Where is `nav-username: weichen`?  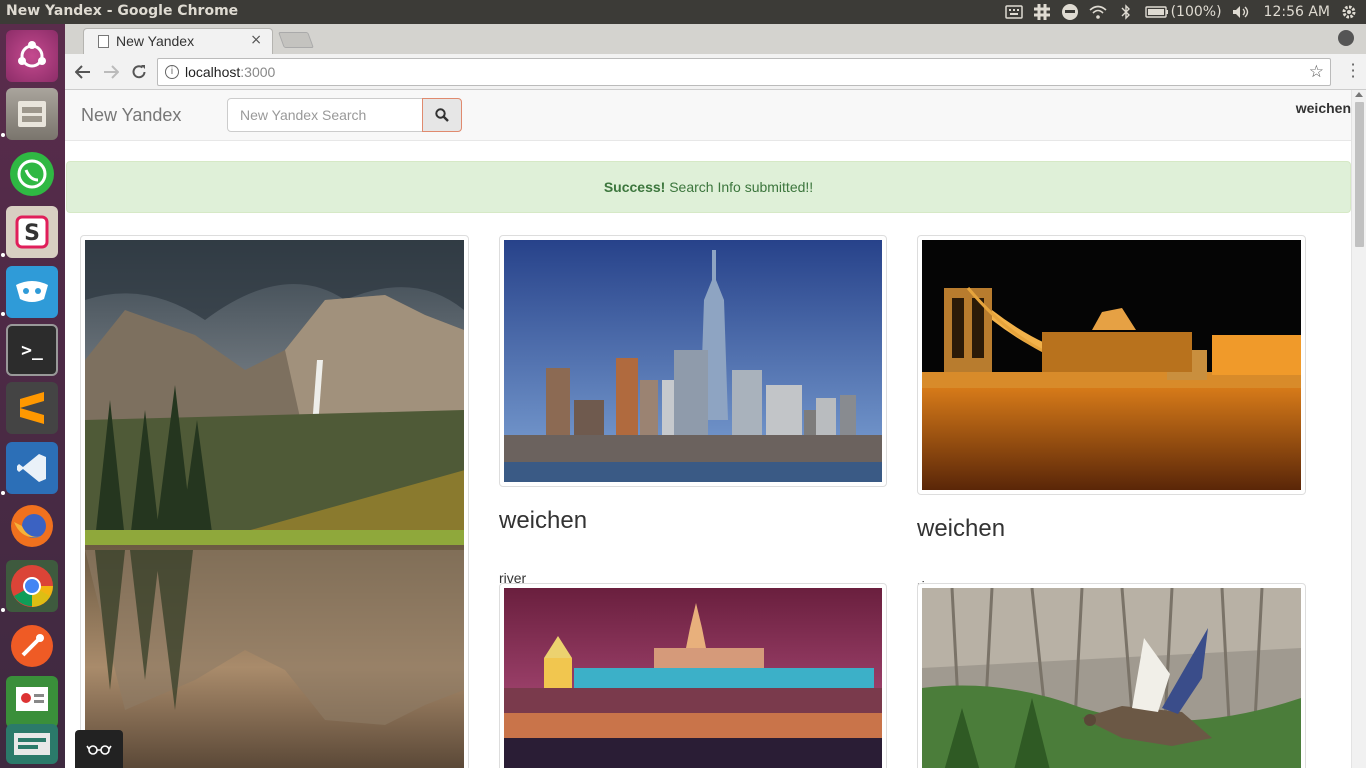 nav-username: weichen is located at coordinates (1323, 108).